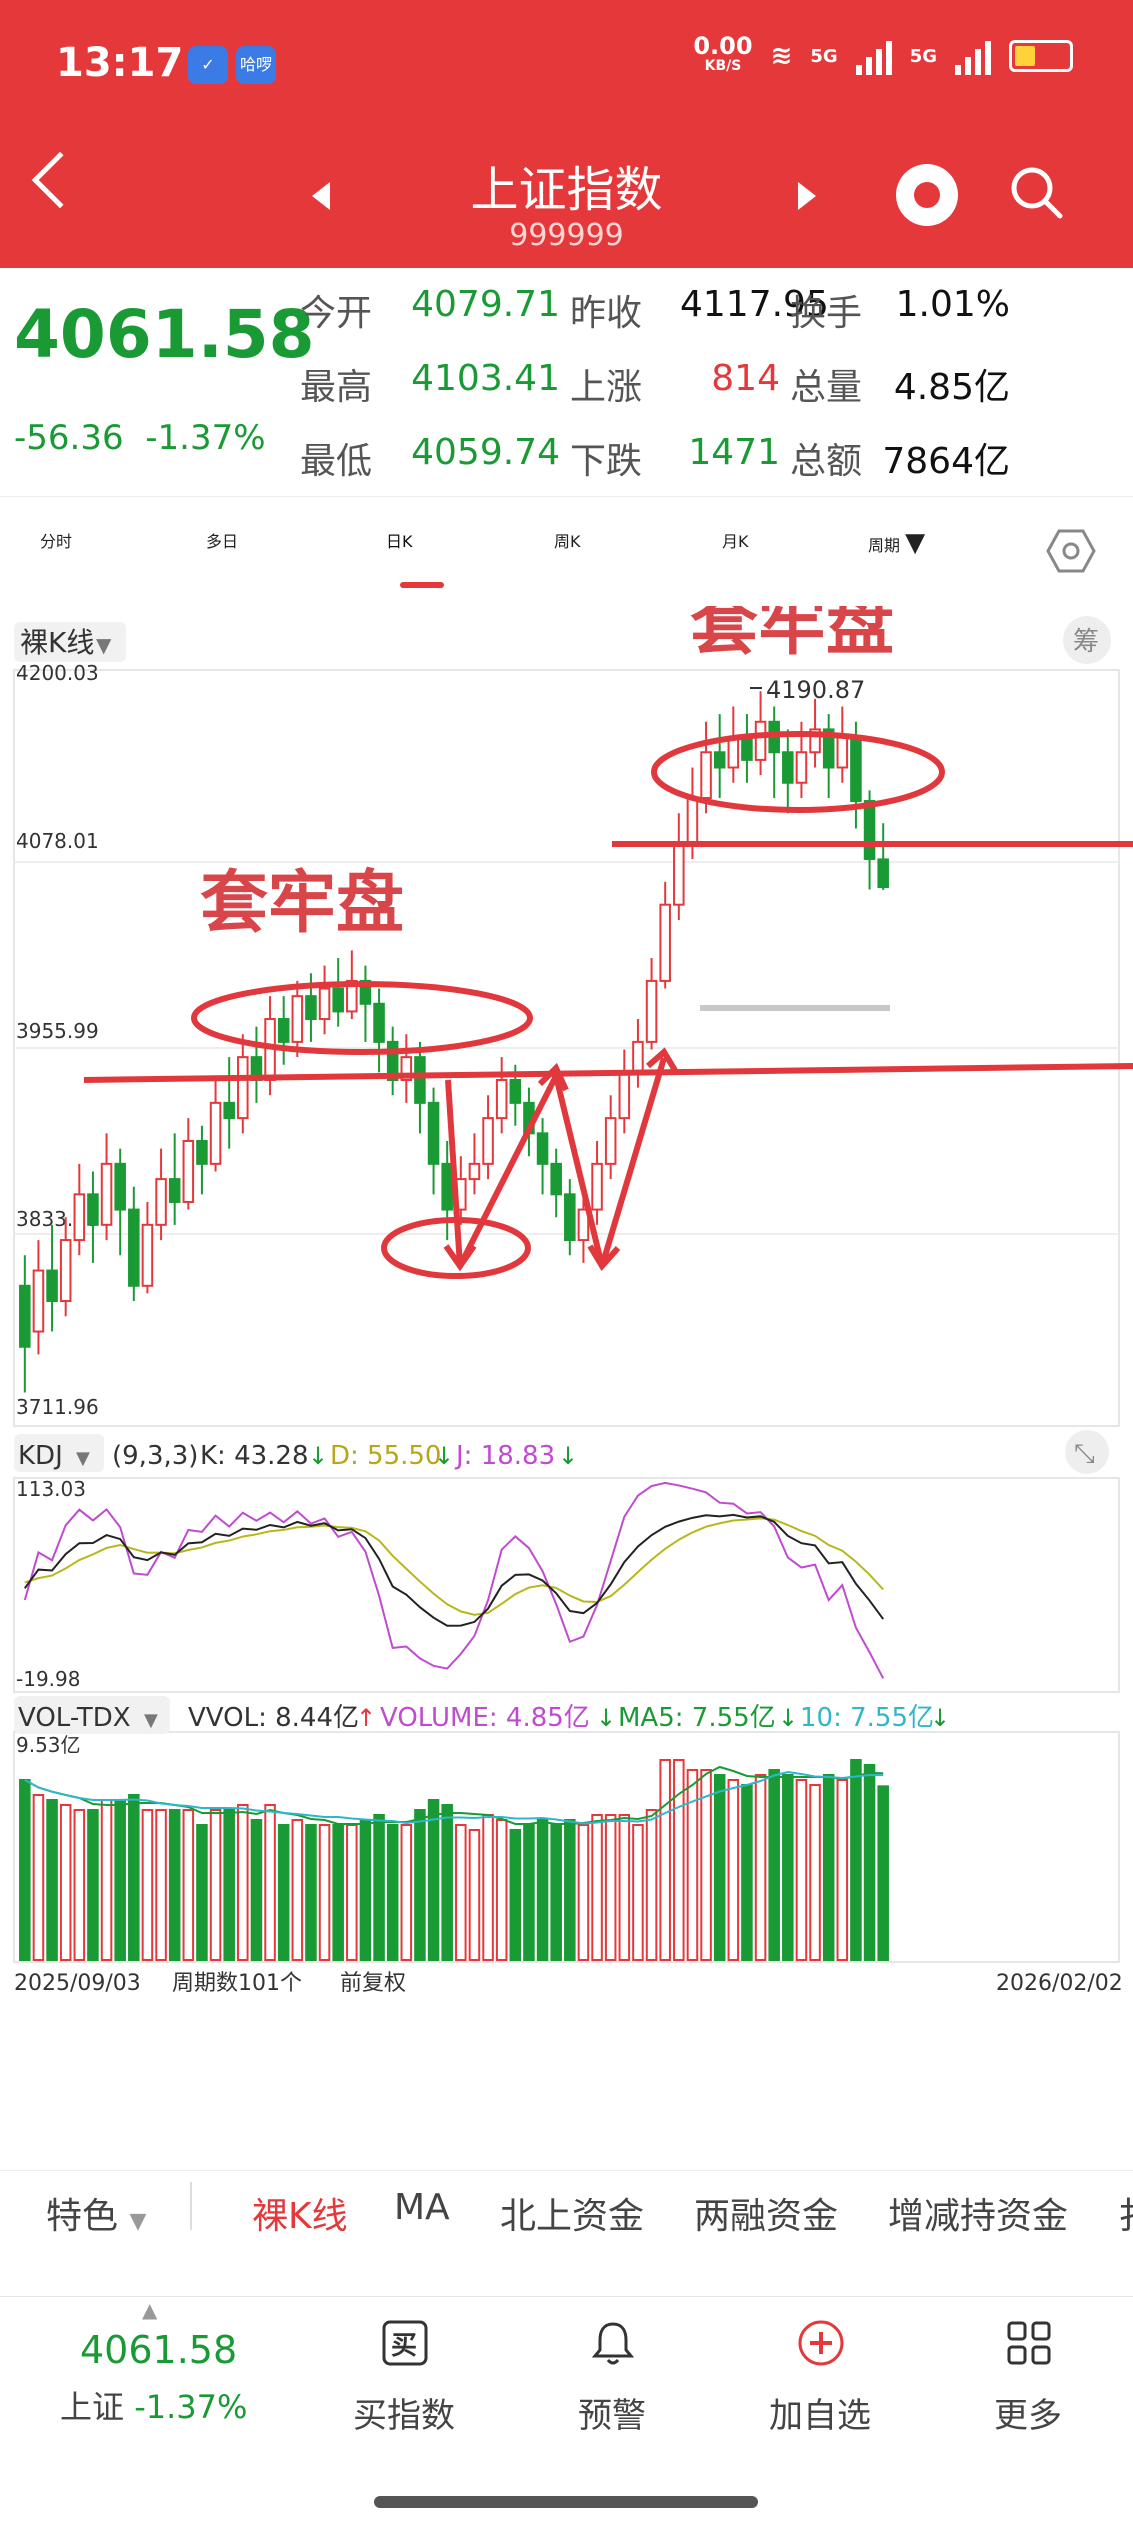 The width and height of the screenshot is (1133, 2532). Describe the element at coordinates (57, 1031) in the screenshot. I see `y-label-3: 3955.99` at that location.